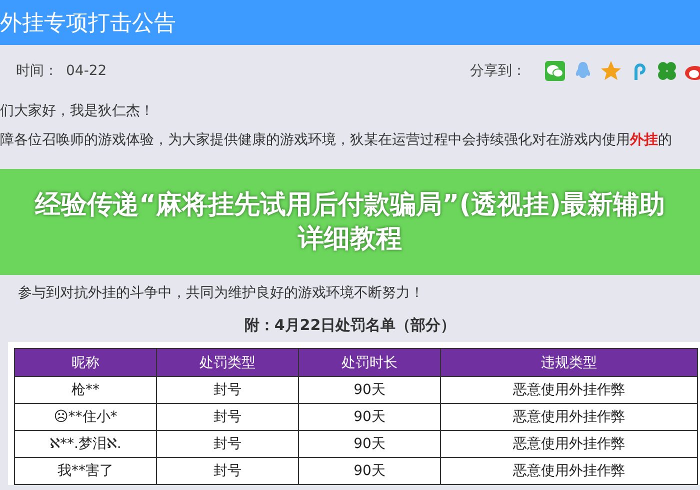  Describe the element at coordinates (85, 390) in the screenshot. I see `table-cell: 枪**` at that location.